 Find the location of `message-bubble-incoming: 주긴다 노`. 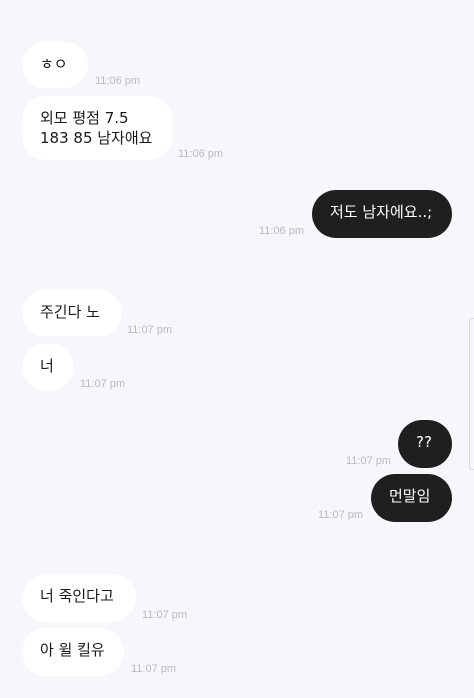

message-bubble-incoming: 주긴다 노 is located at coordinates (72, 313).